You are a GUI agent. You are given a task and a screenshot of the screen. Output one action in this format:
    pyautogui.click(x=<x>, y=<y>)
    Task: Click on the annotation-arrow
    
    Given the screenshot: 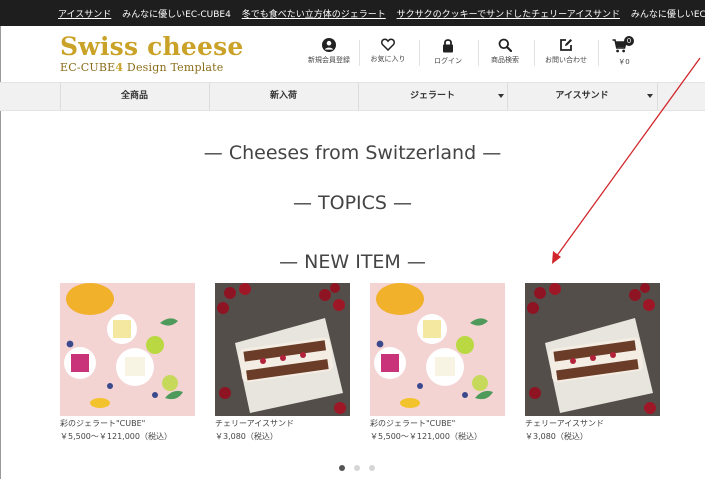 What is the action you would take?
    pyautogui.click(x=626, y=160)
    